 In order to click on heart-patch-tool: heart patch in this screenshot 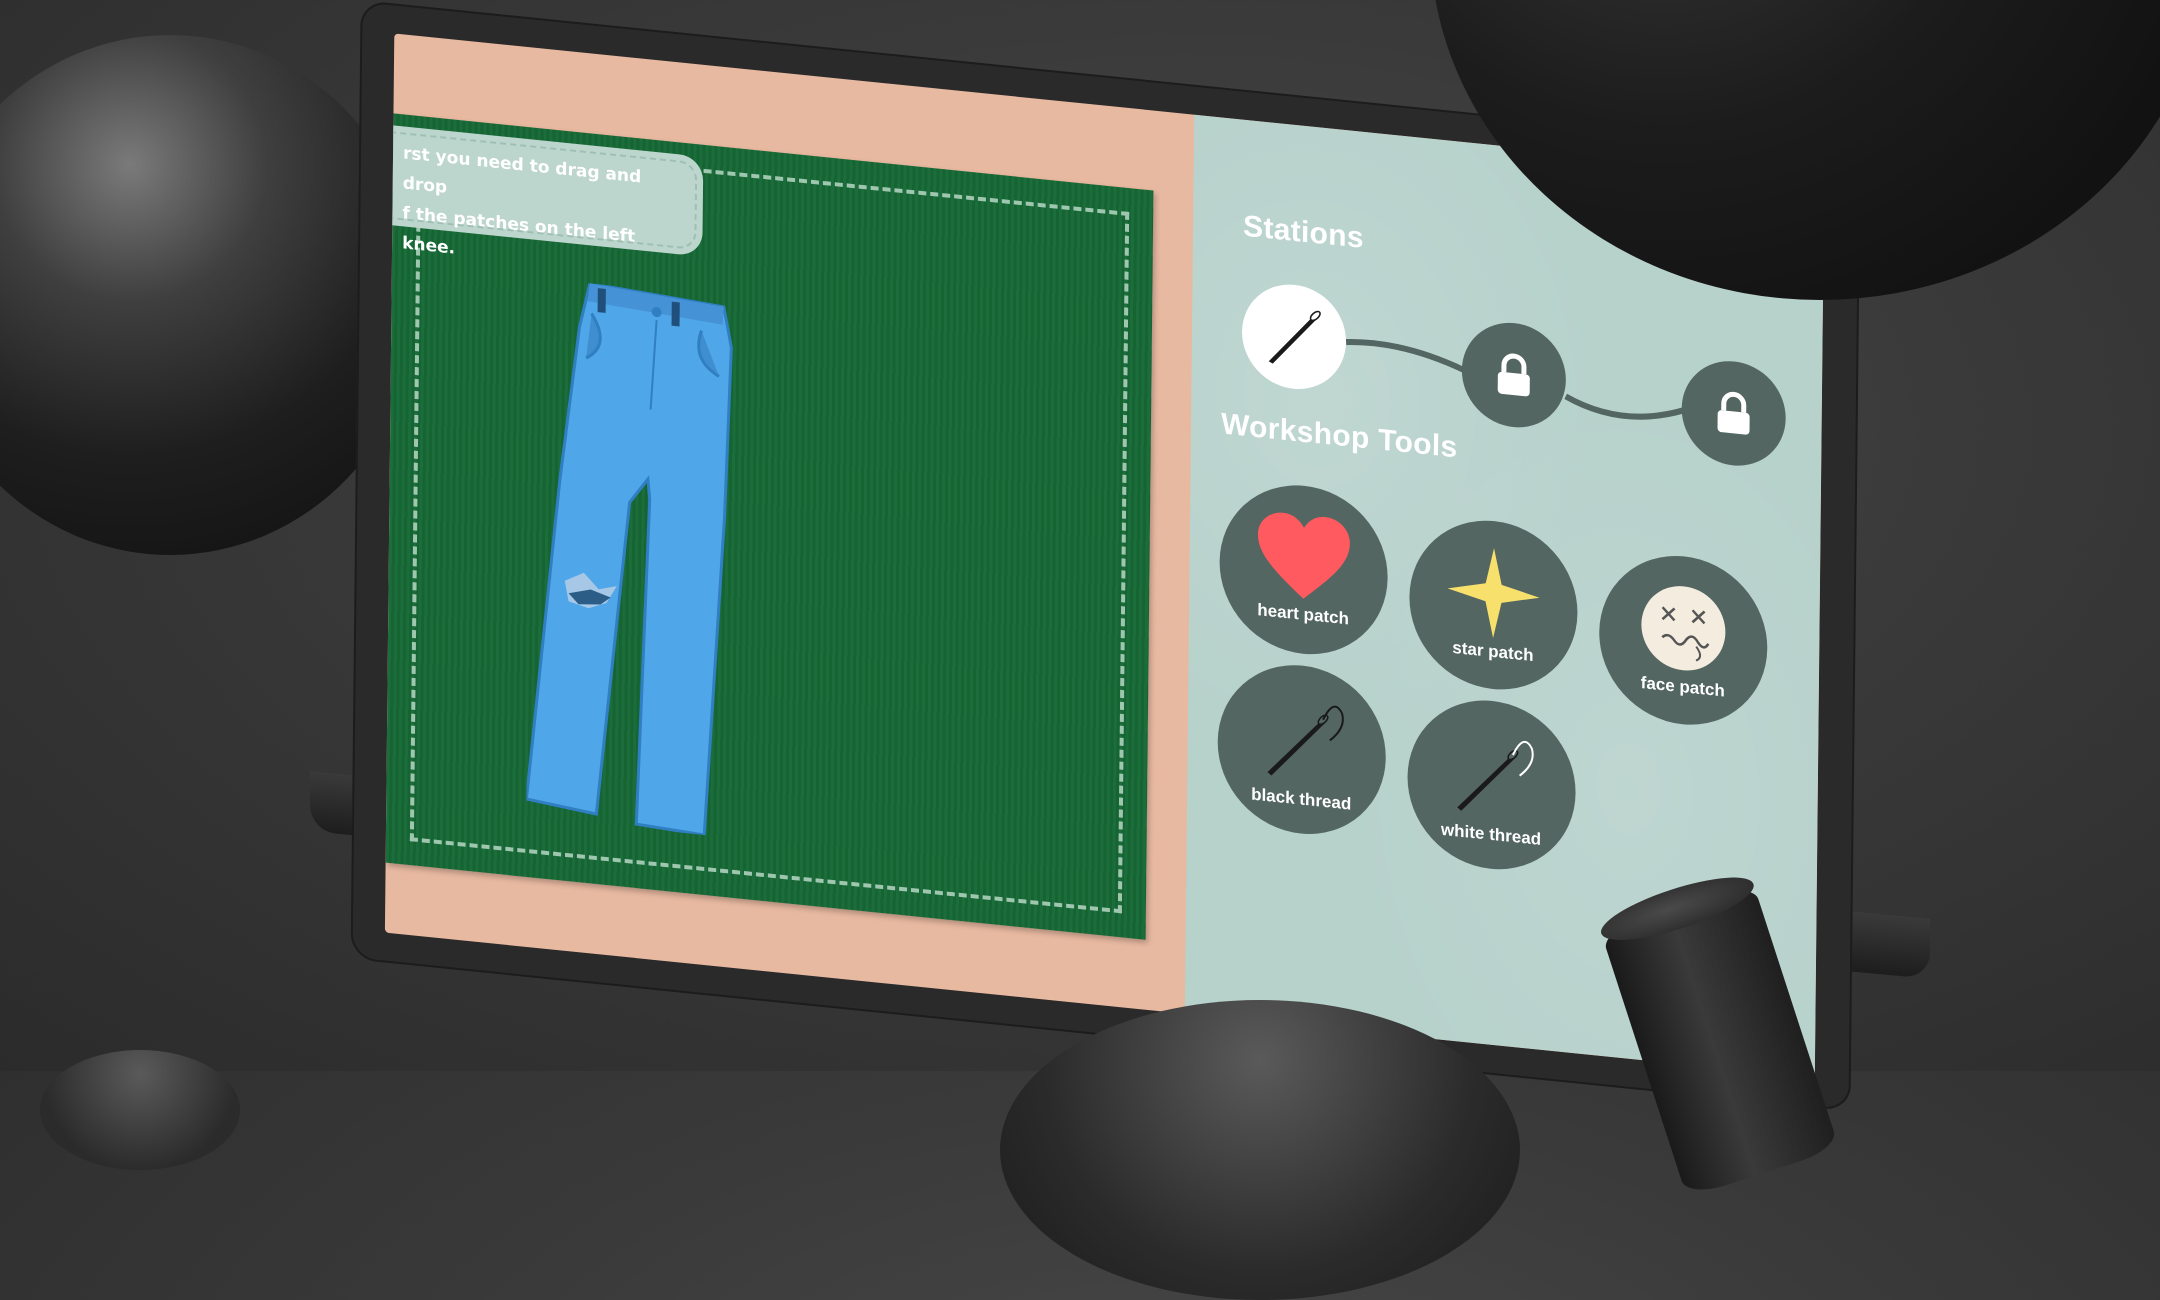, I will do `click(1303, 570)`.